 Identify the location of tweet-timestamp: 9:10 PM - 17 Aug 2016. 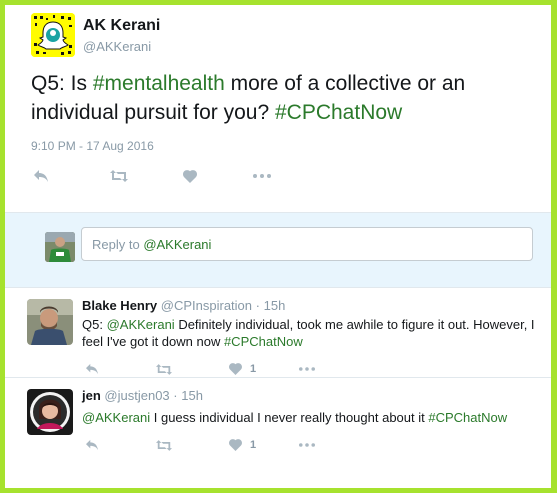
(92, 146).